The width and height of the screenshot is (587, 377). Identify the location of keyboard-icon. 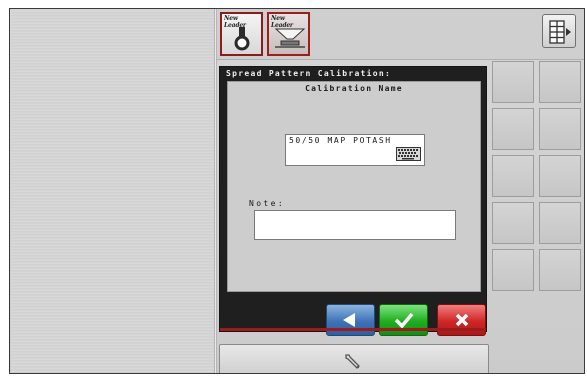
(408, 155).